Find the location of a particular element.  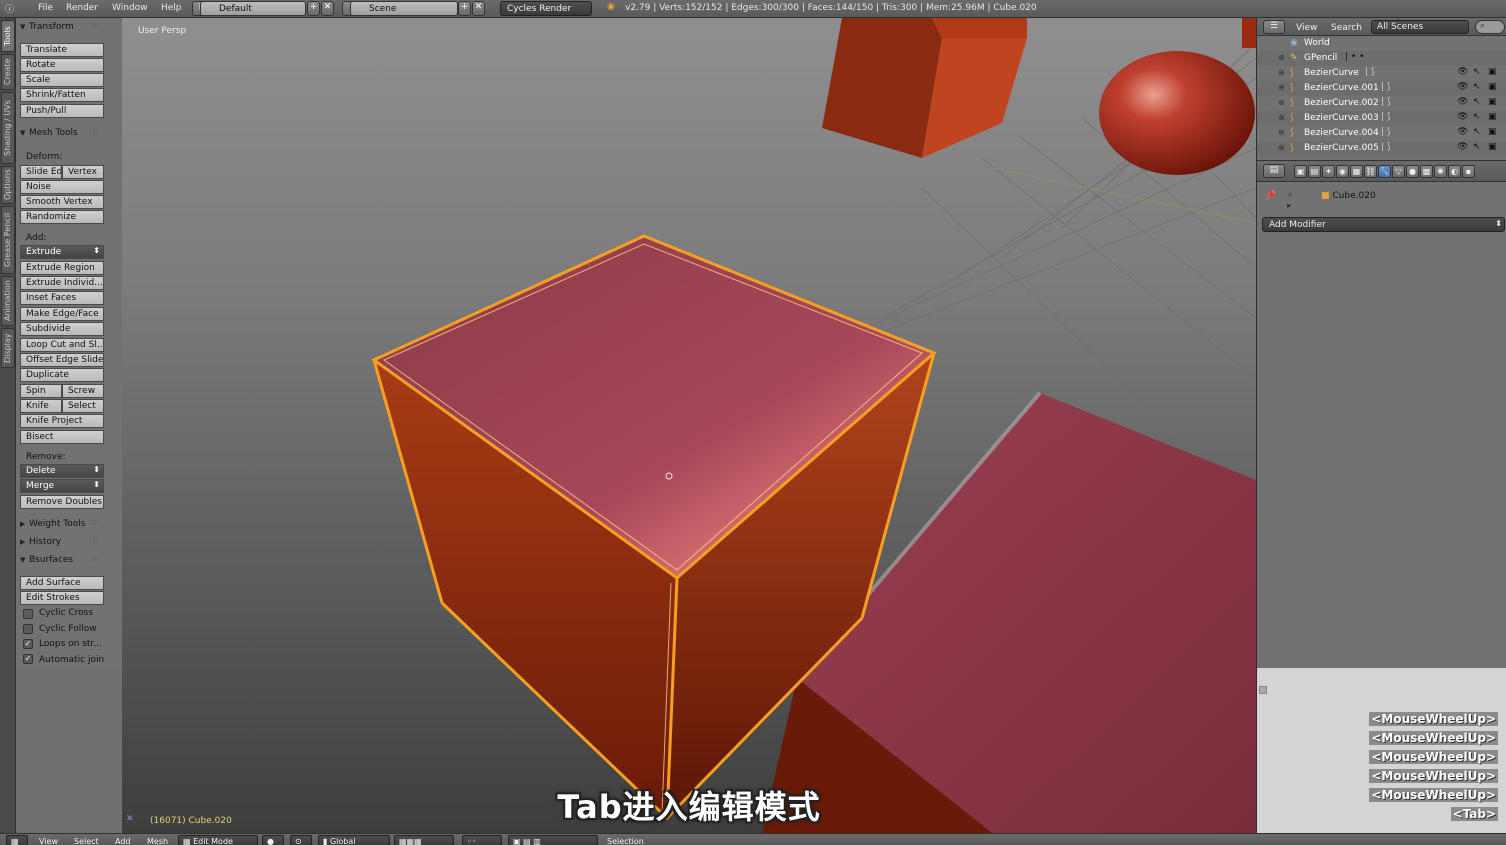

modifiers-wrench-icon: 🔧 is located at coordinates (1384, 171).